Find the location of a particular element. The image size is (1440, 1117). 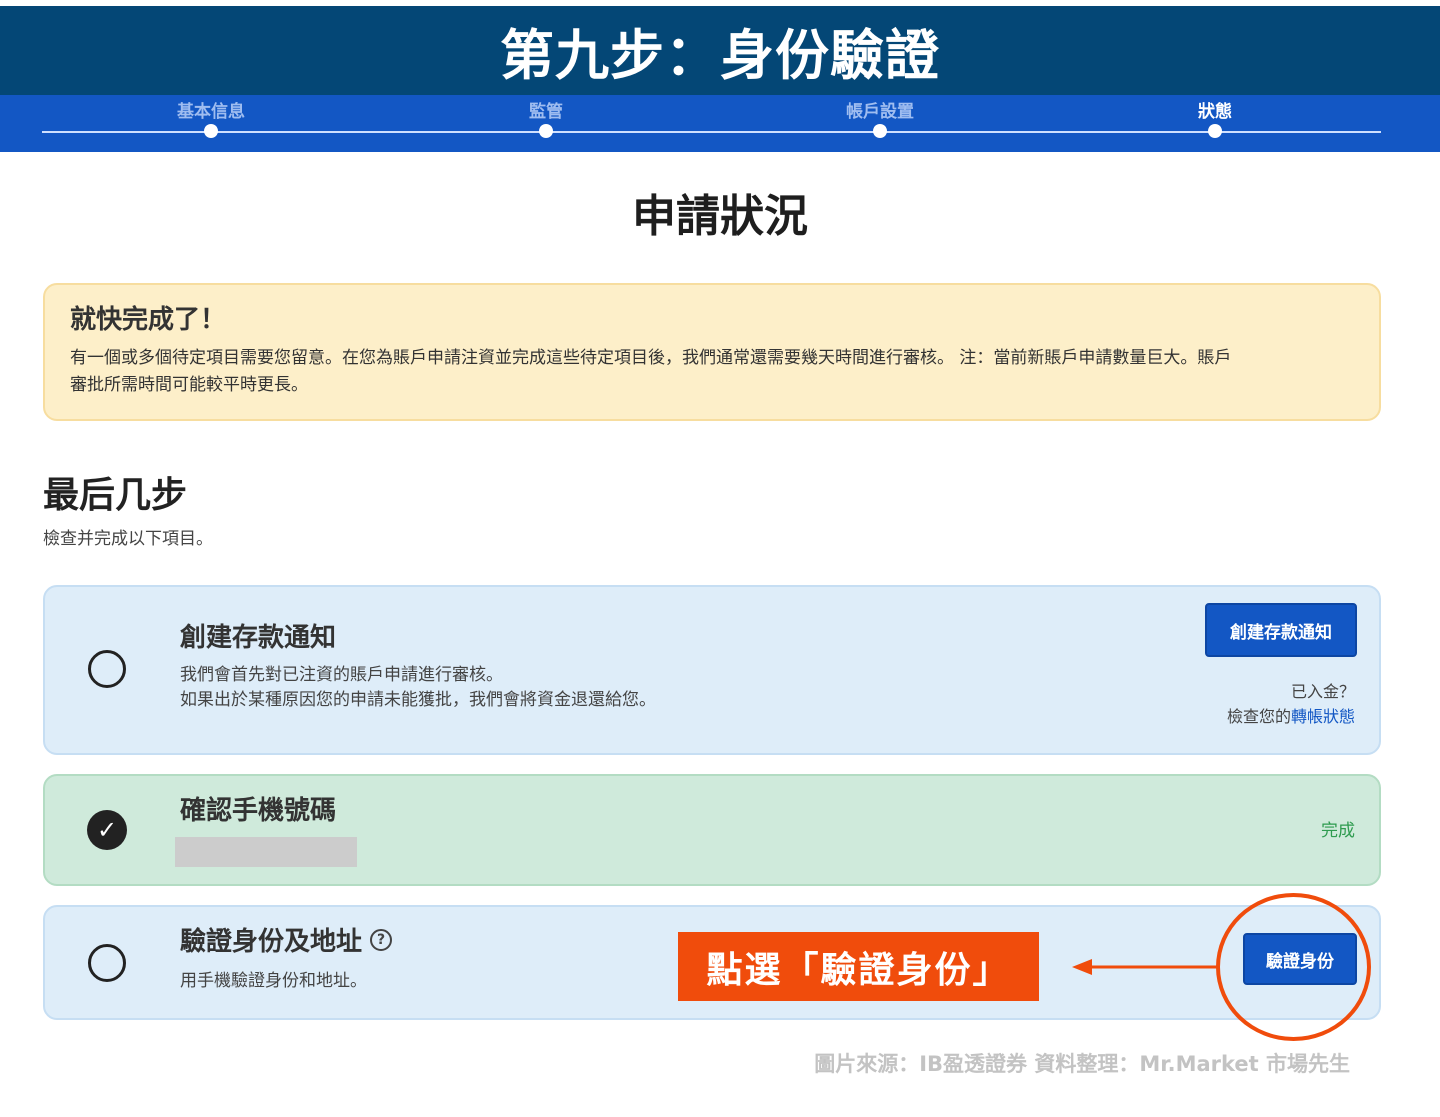

task-desc-line: 如果出於某種原因您的申請未能獲批，我們會將資金退還給您。 is located at coordinates (418, 700).